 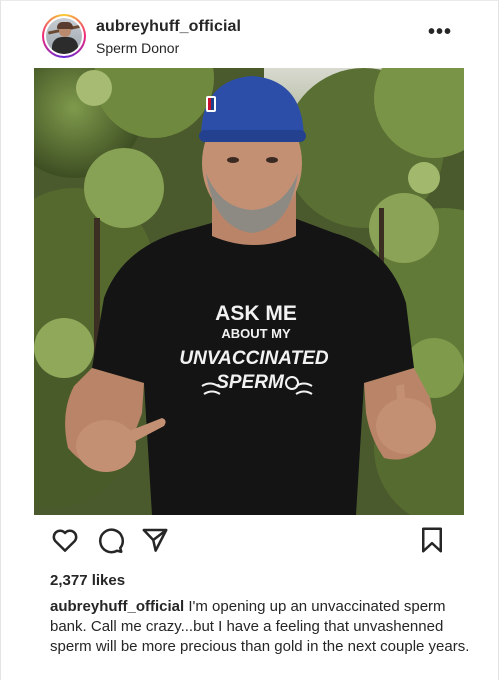 I want to click on avatar, so click(x=64, y=36).